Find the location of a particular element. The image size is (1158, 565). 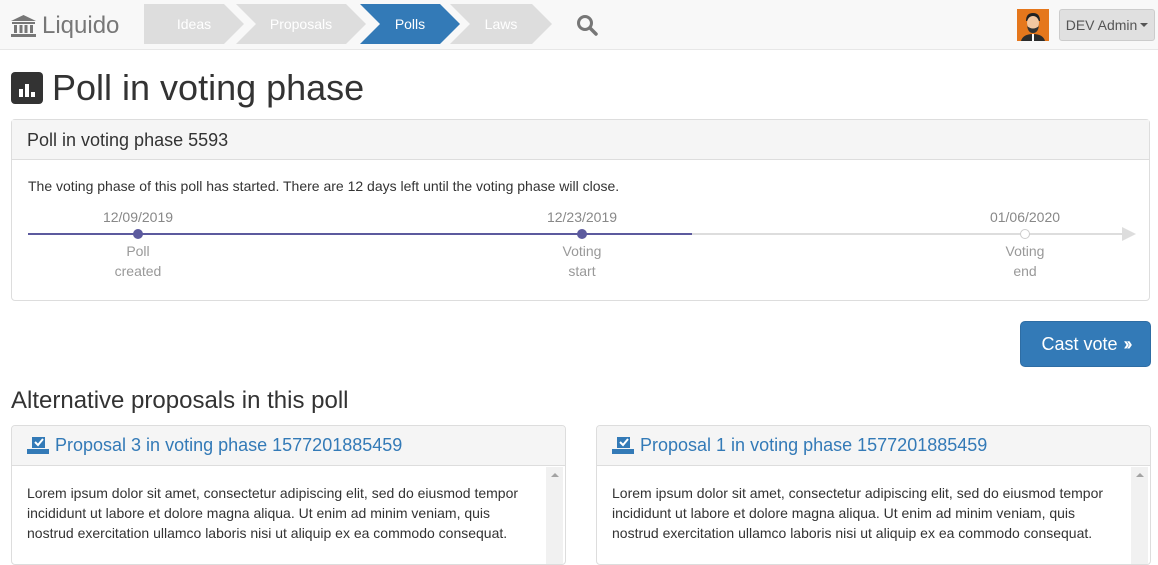

timeline-date: 01/06/2020 is located at coordinates (1025, 217).